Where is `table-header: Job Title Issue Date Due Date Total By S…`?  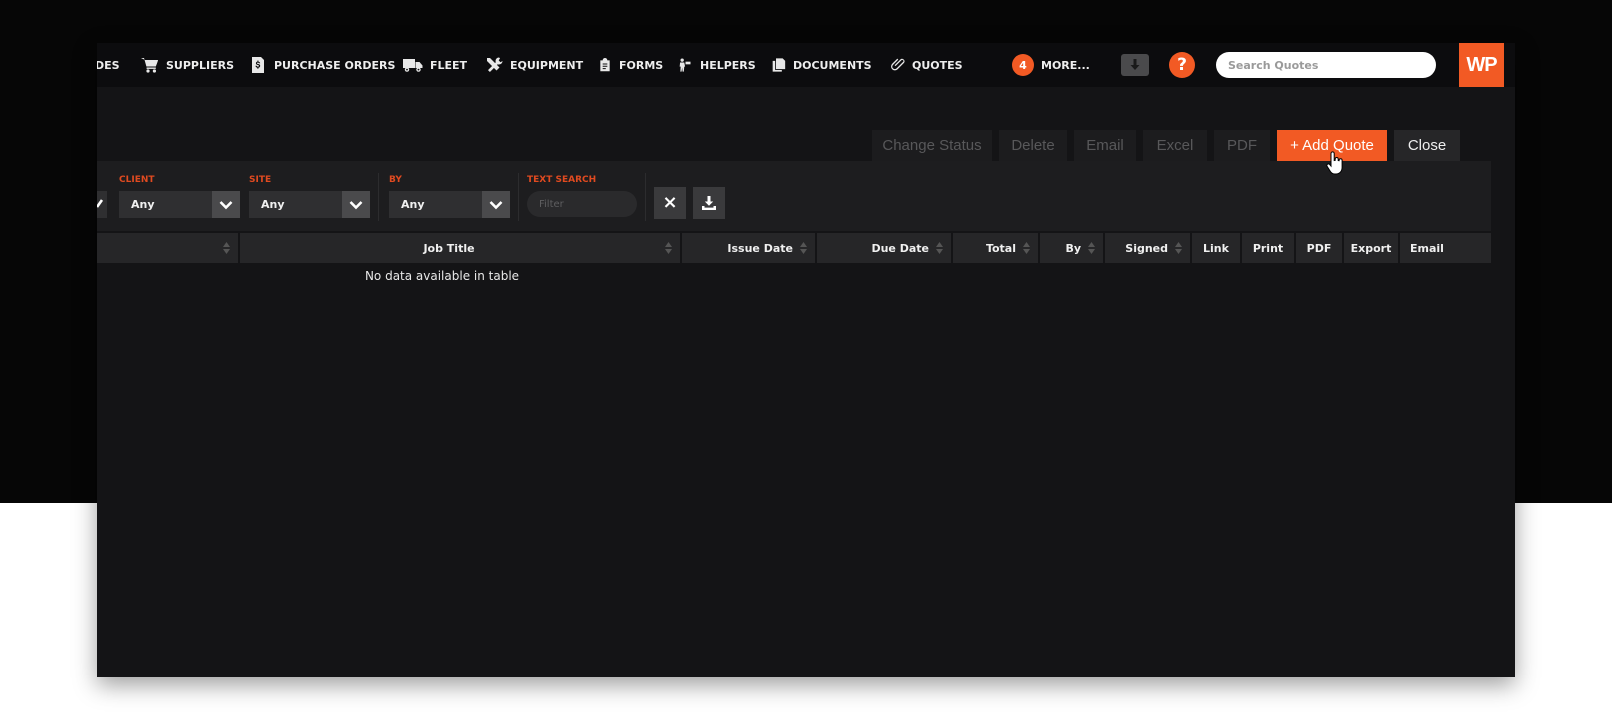
table-header: Job Title Issue Date Due Date Total By S… is located at coordinates (794, 248).